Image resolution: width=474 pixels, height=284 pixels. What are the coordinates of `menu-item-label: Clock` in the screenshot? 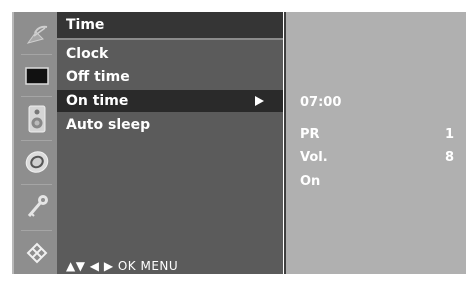 It's located at (87, 54).